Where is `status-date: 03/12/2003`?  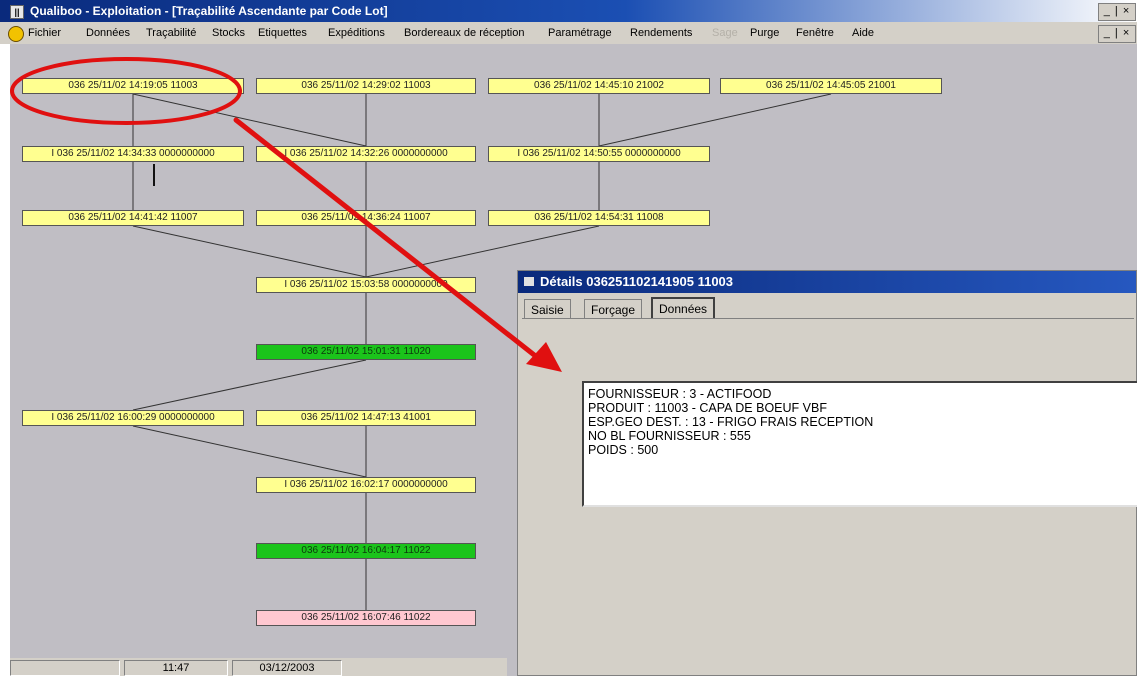
status-date: 03/12/2003 is located at coordinates (287, 668).